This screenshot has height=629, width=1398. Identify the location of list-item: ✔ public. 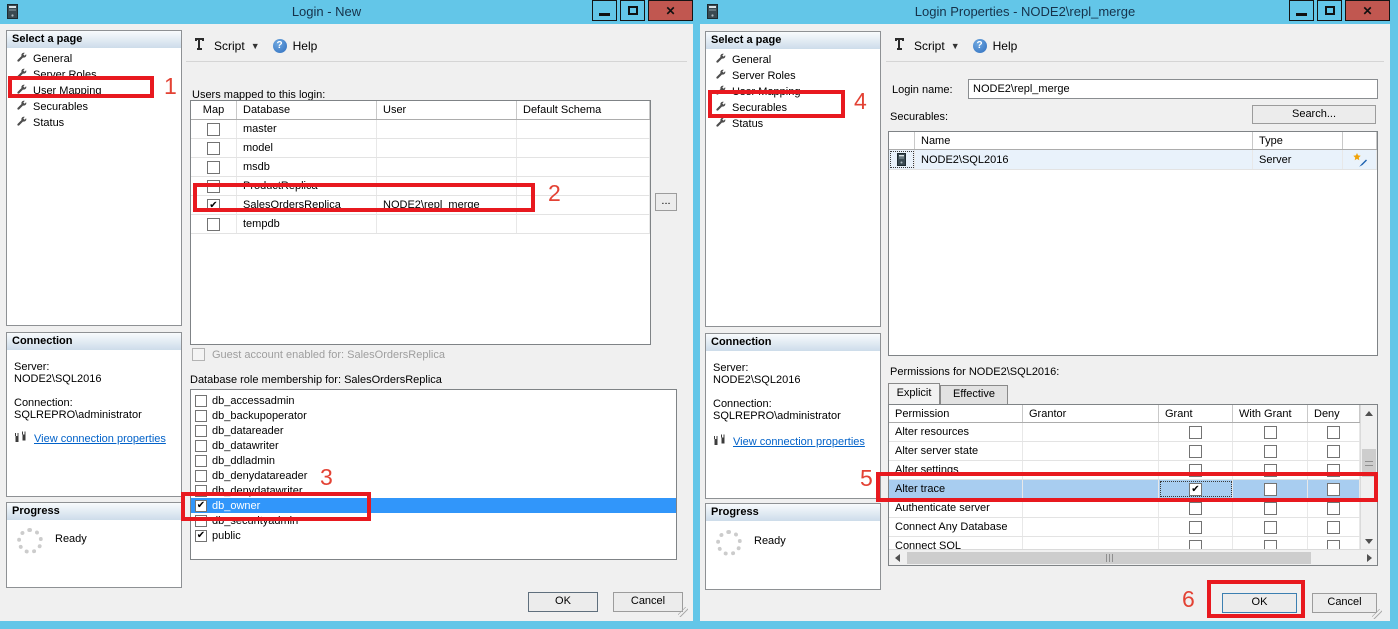
(433, 535).